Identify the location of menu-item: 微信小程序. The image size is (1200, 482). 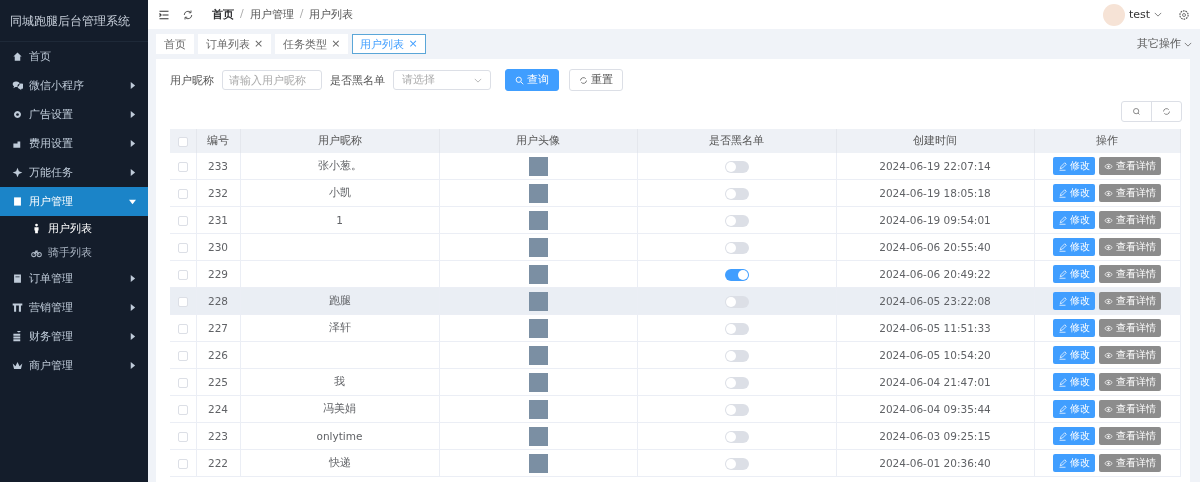
(74, 85).